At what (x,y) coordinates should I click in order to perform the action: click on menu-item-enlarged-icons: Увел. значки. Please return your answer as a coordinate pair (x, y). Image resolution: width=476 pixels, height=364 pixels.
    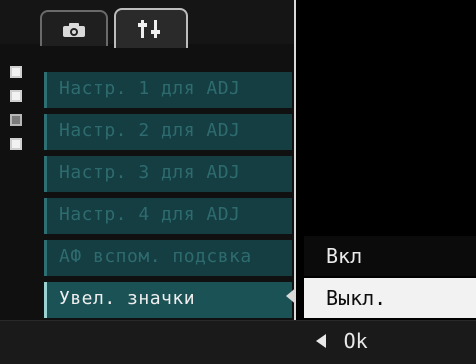
    Looking at the image, I should click on (168, 300).